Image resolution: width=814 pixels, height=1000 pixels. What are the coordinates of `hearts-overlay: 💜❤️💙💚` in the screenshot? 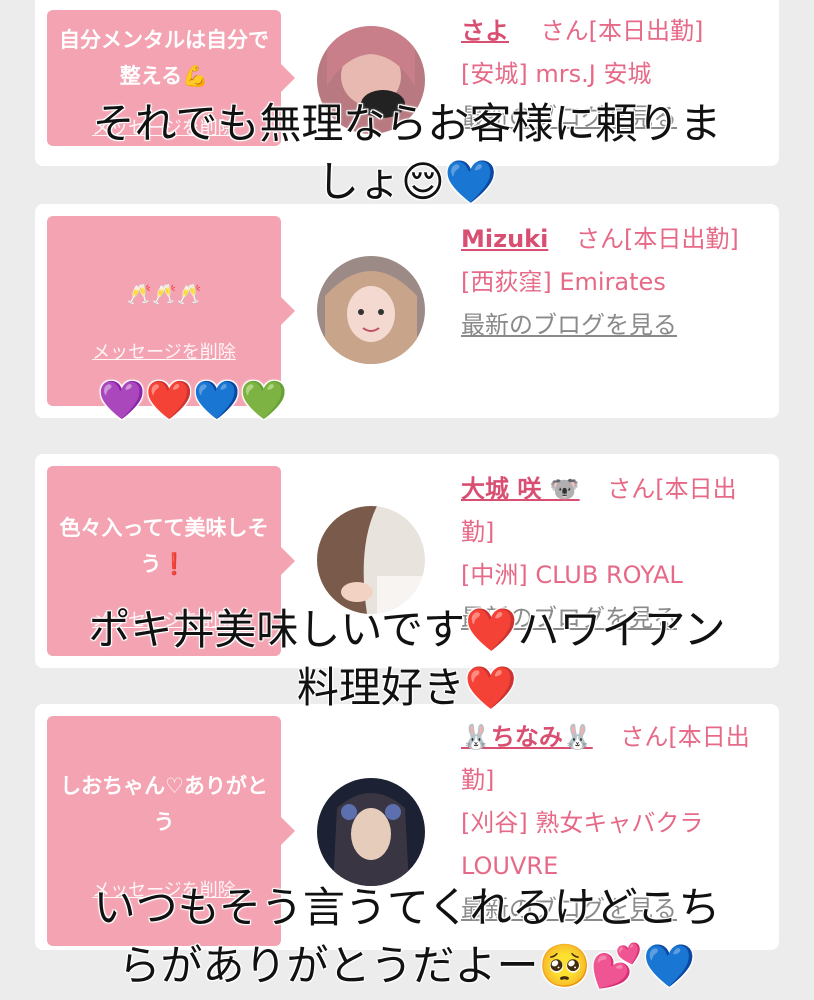 It's located at (193, 400).